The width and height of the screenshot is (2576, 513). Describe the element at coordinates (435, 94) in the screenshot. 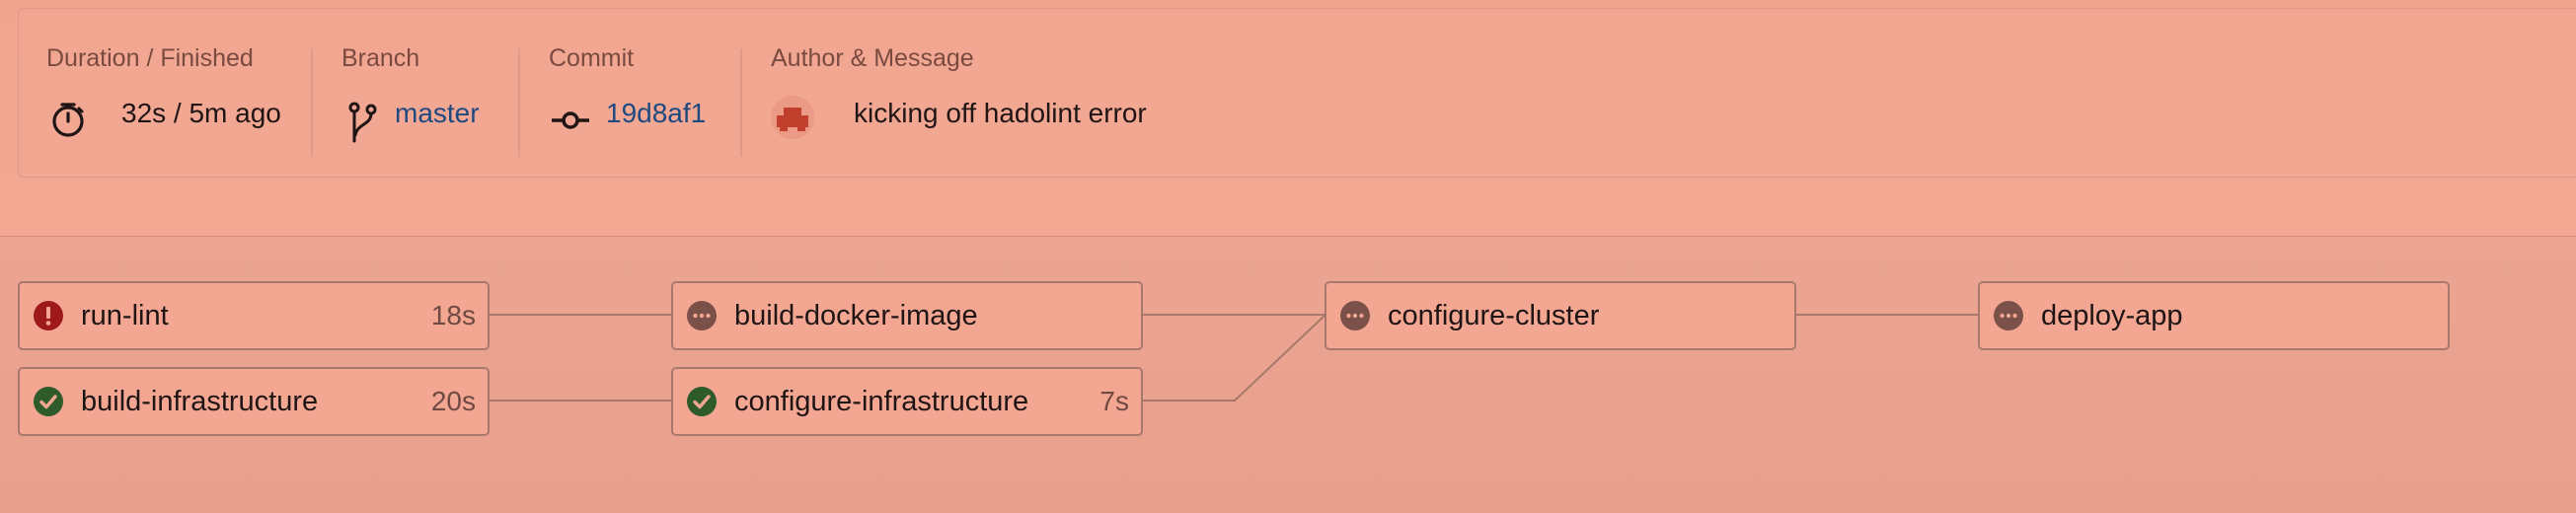

I see `branch-section: Branch master` at that location.